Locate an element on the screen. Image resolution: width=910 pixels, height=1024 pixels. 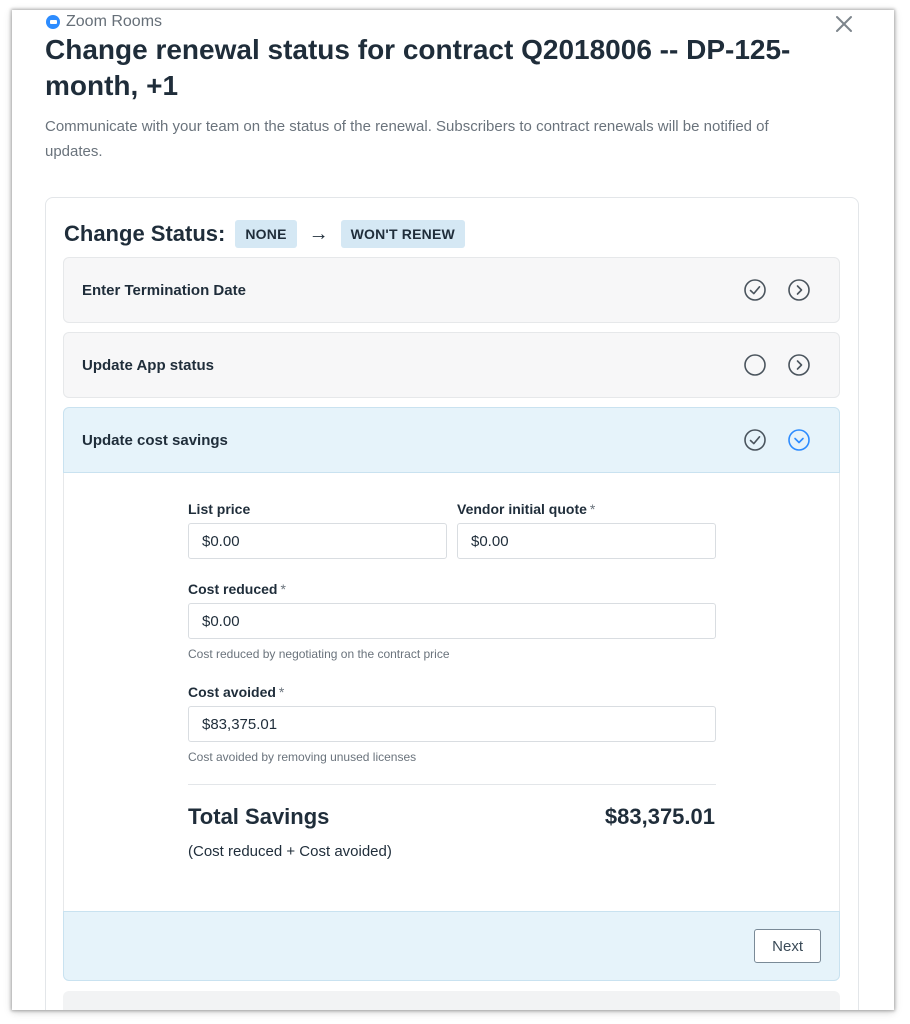
vendor-quote-label: Vendor initial quote * is located at coordinates (526, 509).